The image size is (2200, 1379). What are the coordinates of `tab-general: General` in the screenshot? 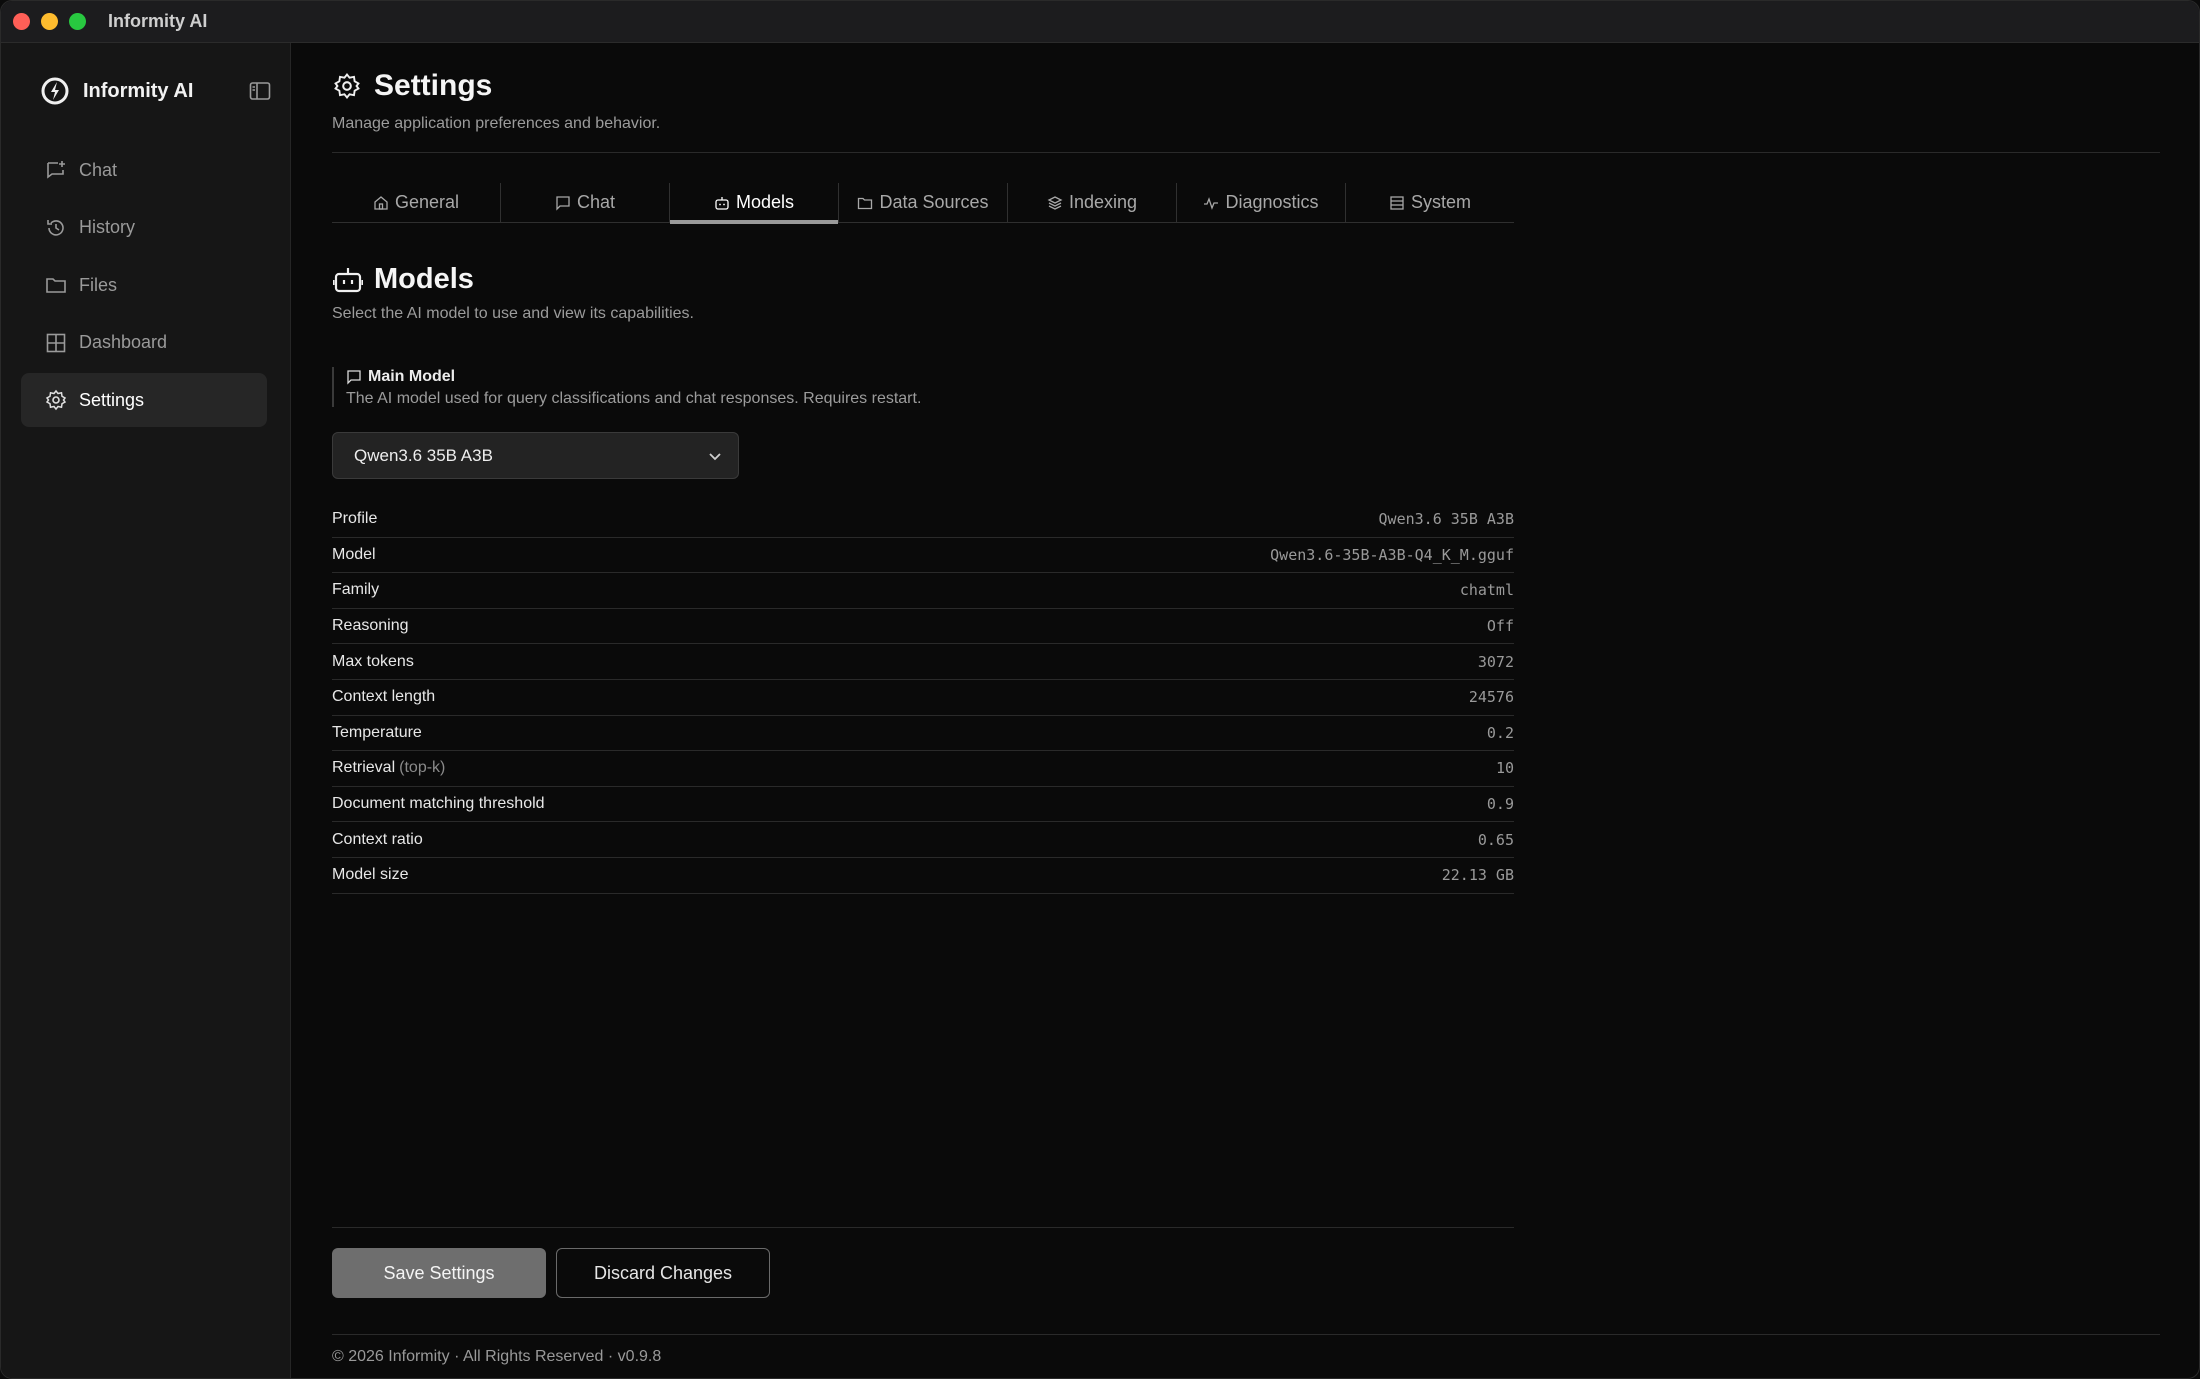 It's located at (416, 202).